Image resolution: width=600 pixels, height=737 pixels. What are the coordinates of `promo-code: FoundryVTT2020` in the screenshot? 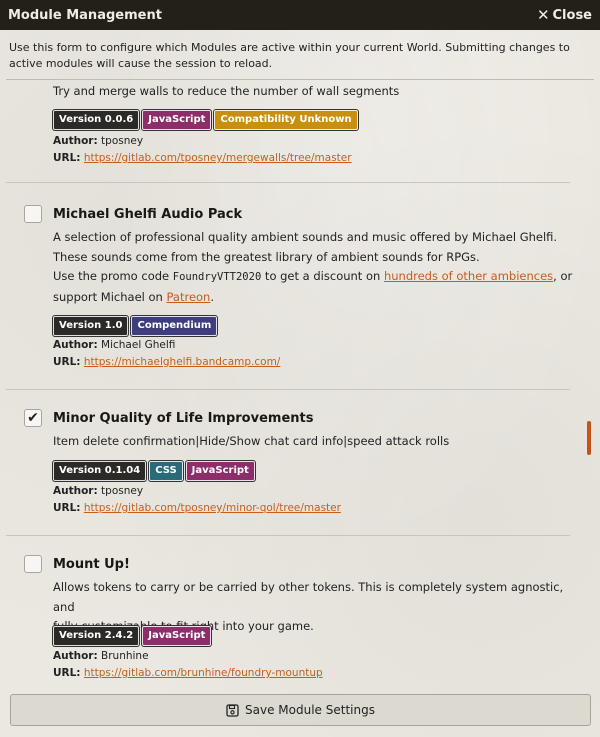 It's located at (217, 277).